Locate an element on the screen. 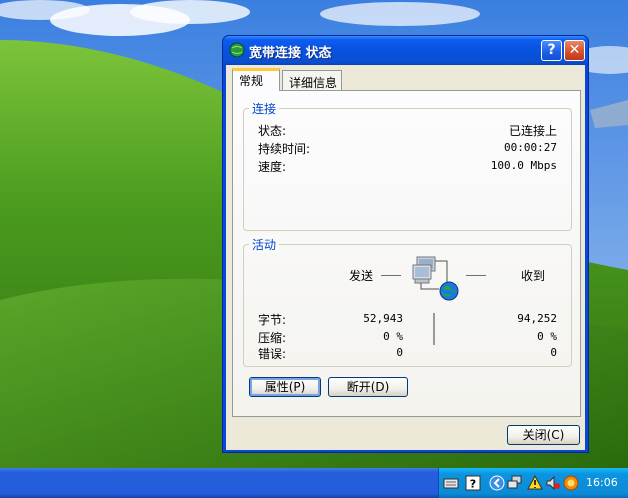 This screenshot has height=498, width=628. speed-value: 100.0 Mbps is located at coordinates (523, 165).